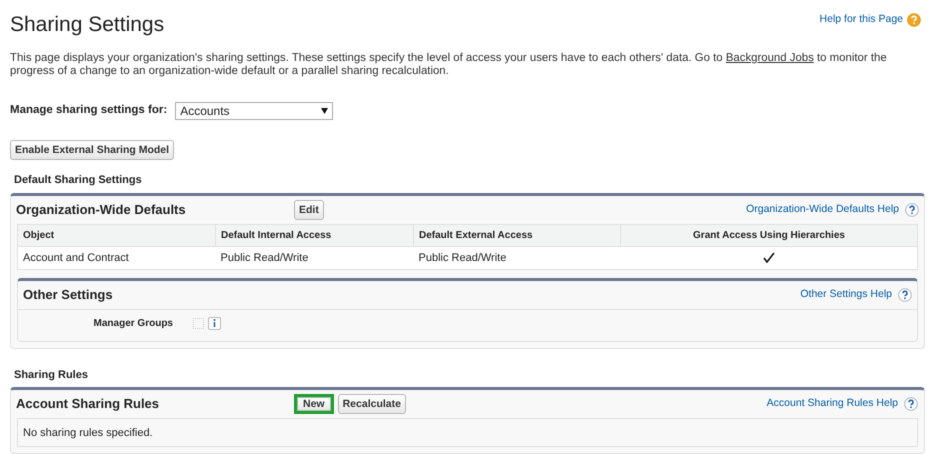 Image resolution: width=931 pixels, height=454 pixels. I want to click on help-link: Help for this Page, so click(861, 20).